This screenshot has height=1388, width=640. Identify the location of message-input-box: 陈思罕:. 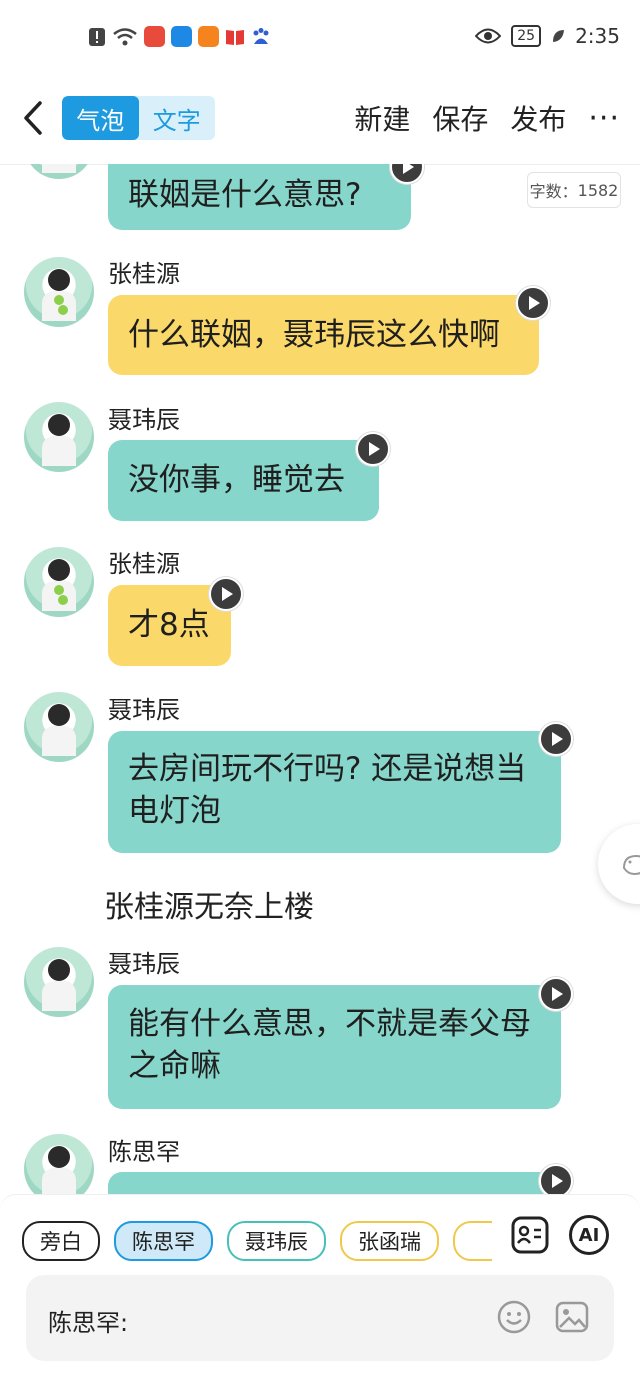
(320, 1318).